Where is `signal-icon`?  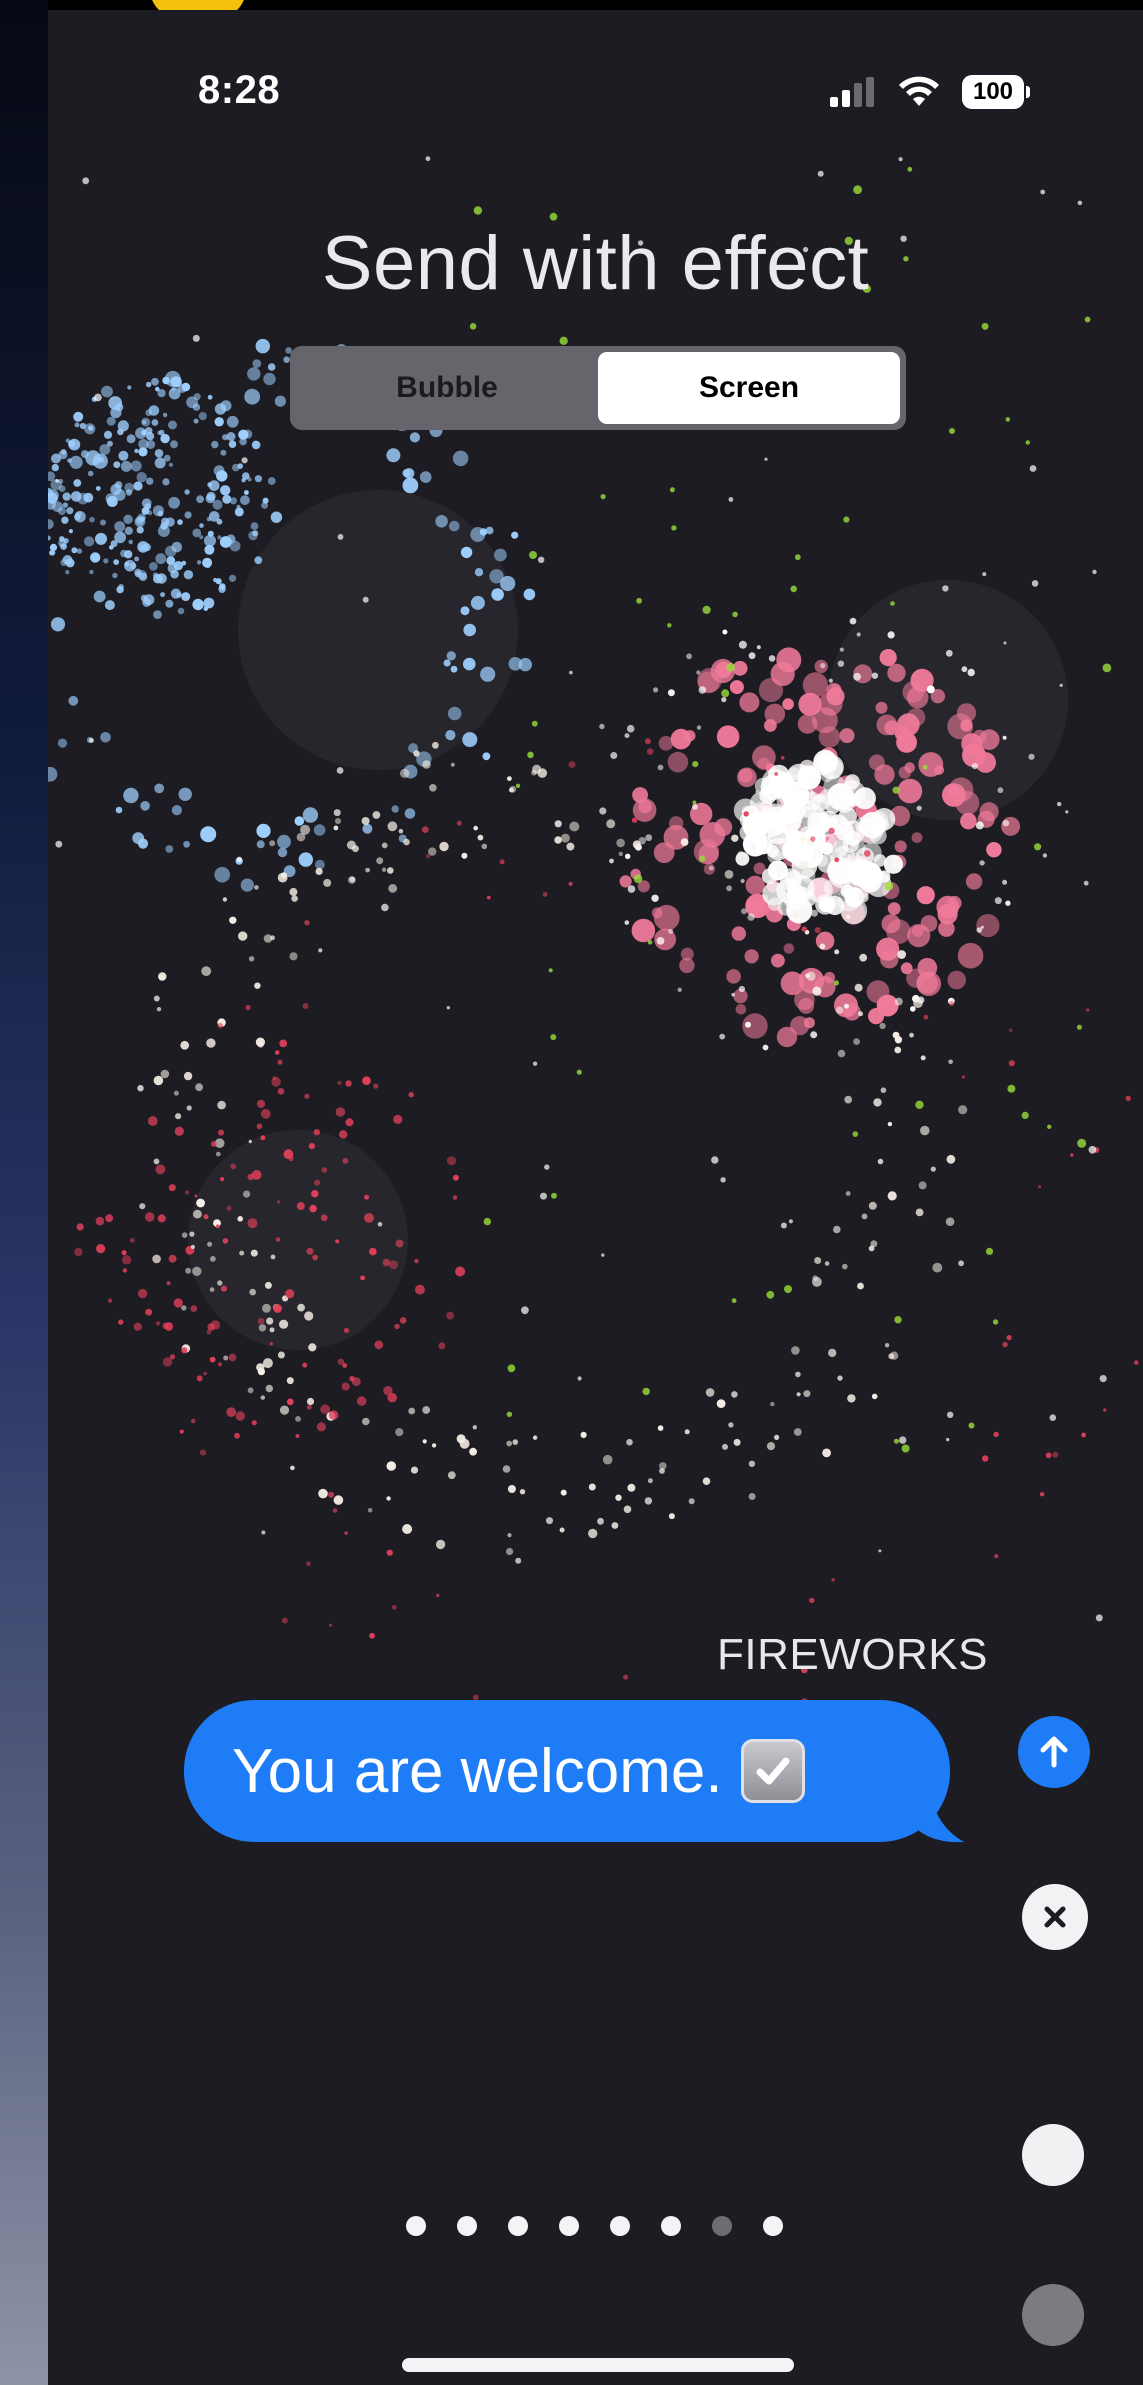 signal-icon is located at coordinates (852, 92).